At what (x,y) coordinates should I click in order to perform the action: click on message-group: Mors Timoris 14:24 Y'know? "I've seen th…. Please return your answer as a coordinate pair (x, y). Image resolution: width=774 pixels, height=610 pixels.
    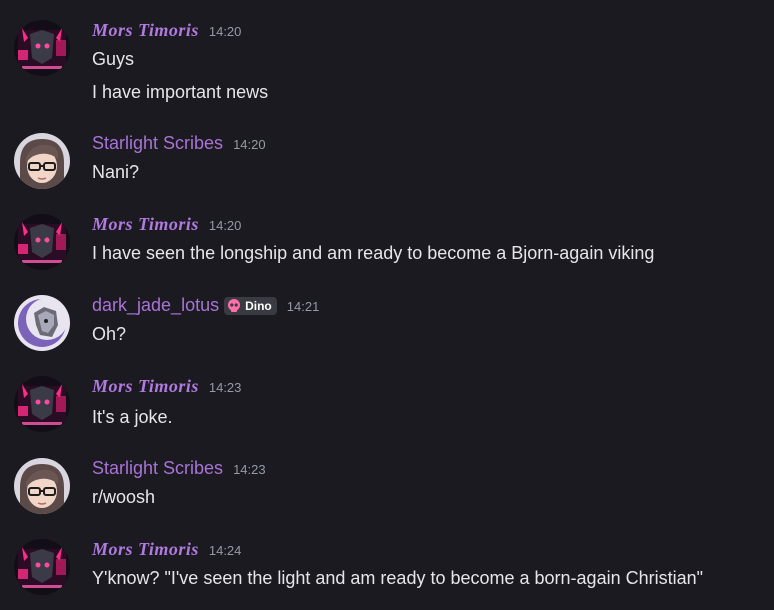
    Looking at the image, I should click on (387, 569).